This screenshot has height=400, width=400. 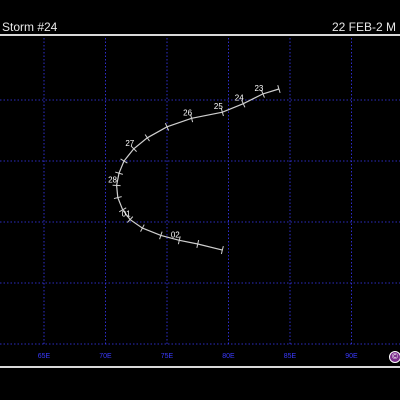 What do you see at coordinates (218, 106) in the screenshot?
I see `track-day-label: 25` at bounding box center [218, 106].